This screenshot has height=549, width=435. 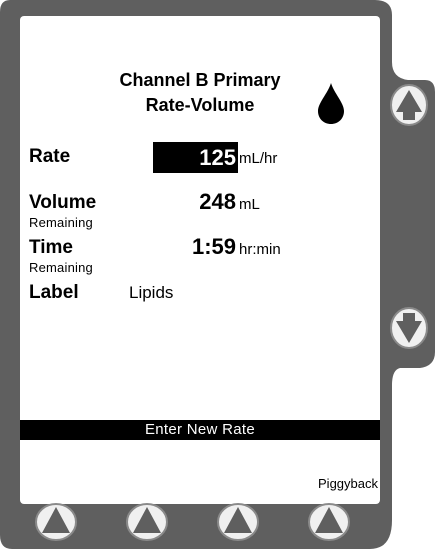 I want to click on time-label: Time, so click(x=51, y=247).